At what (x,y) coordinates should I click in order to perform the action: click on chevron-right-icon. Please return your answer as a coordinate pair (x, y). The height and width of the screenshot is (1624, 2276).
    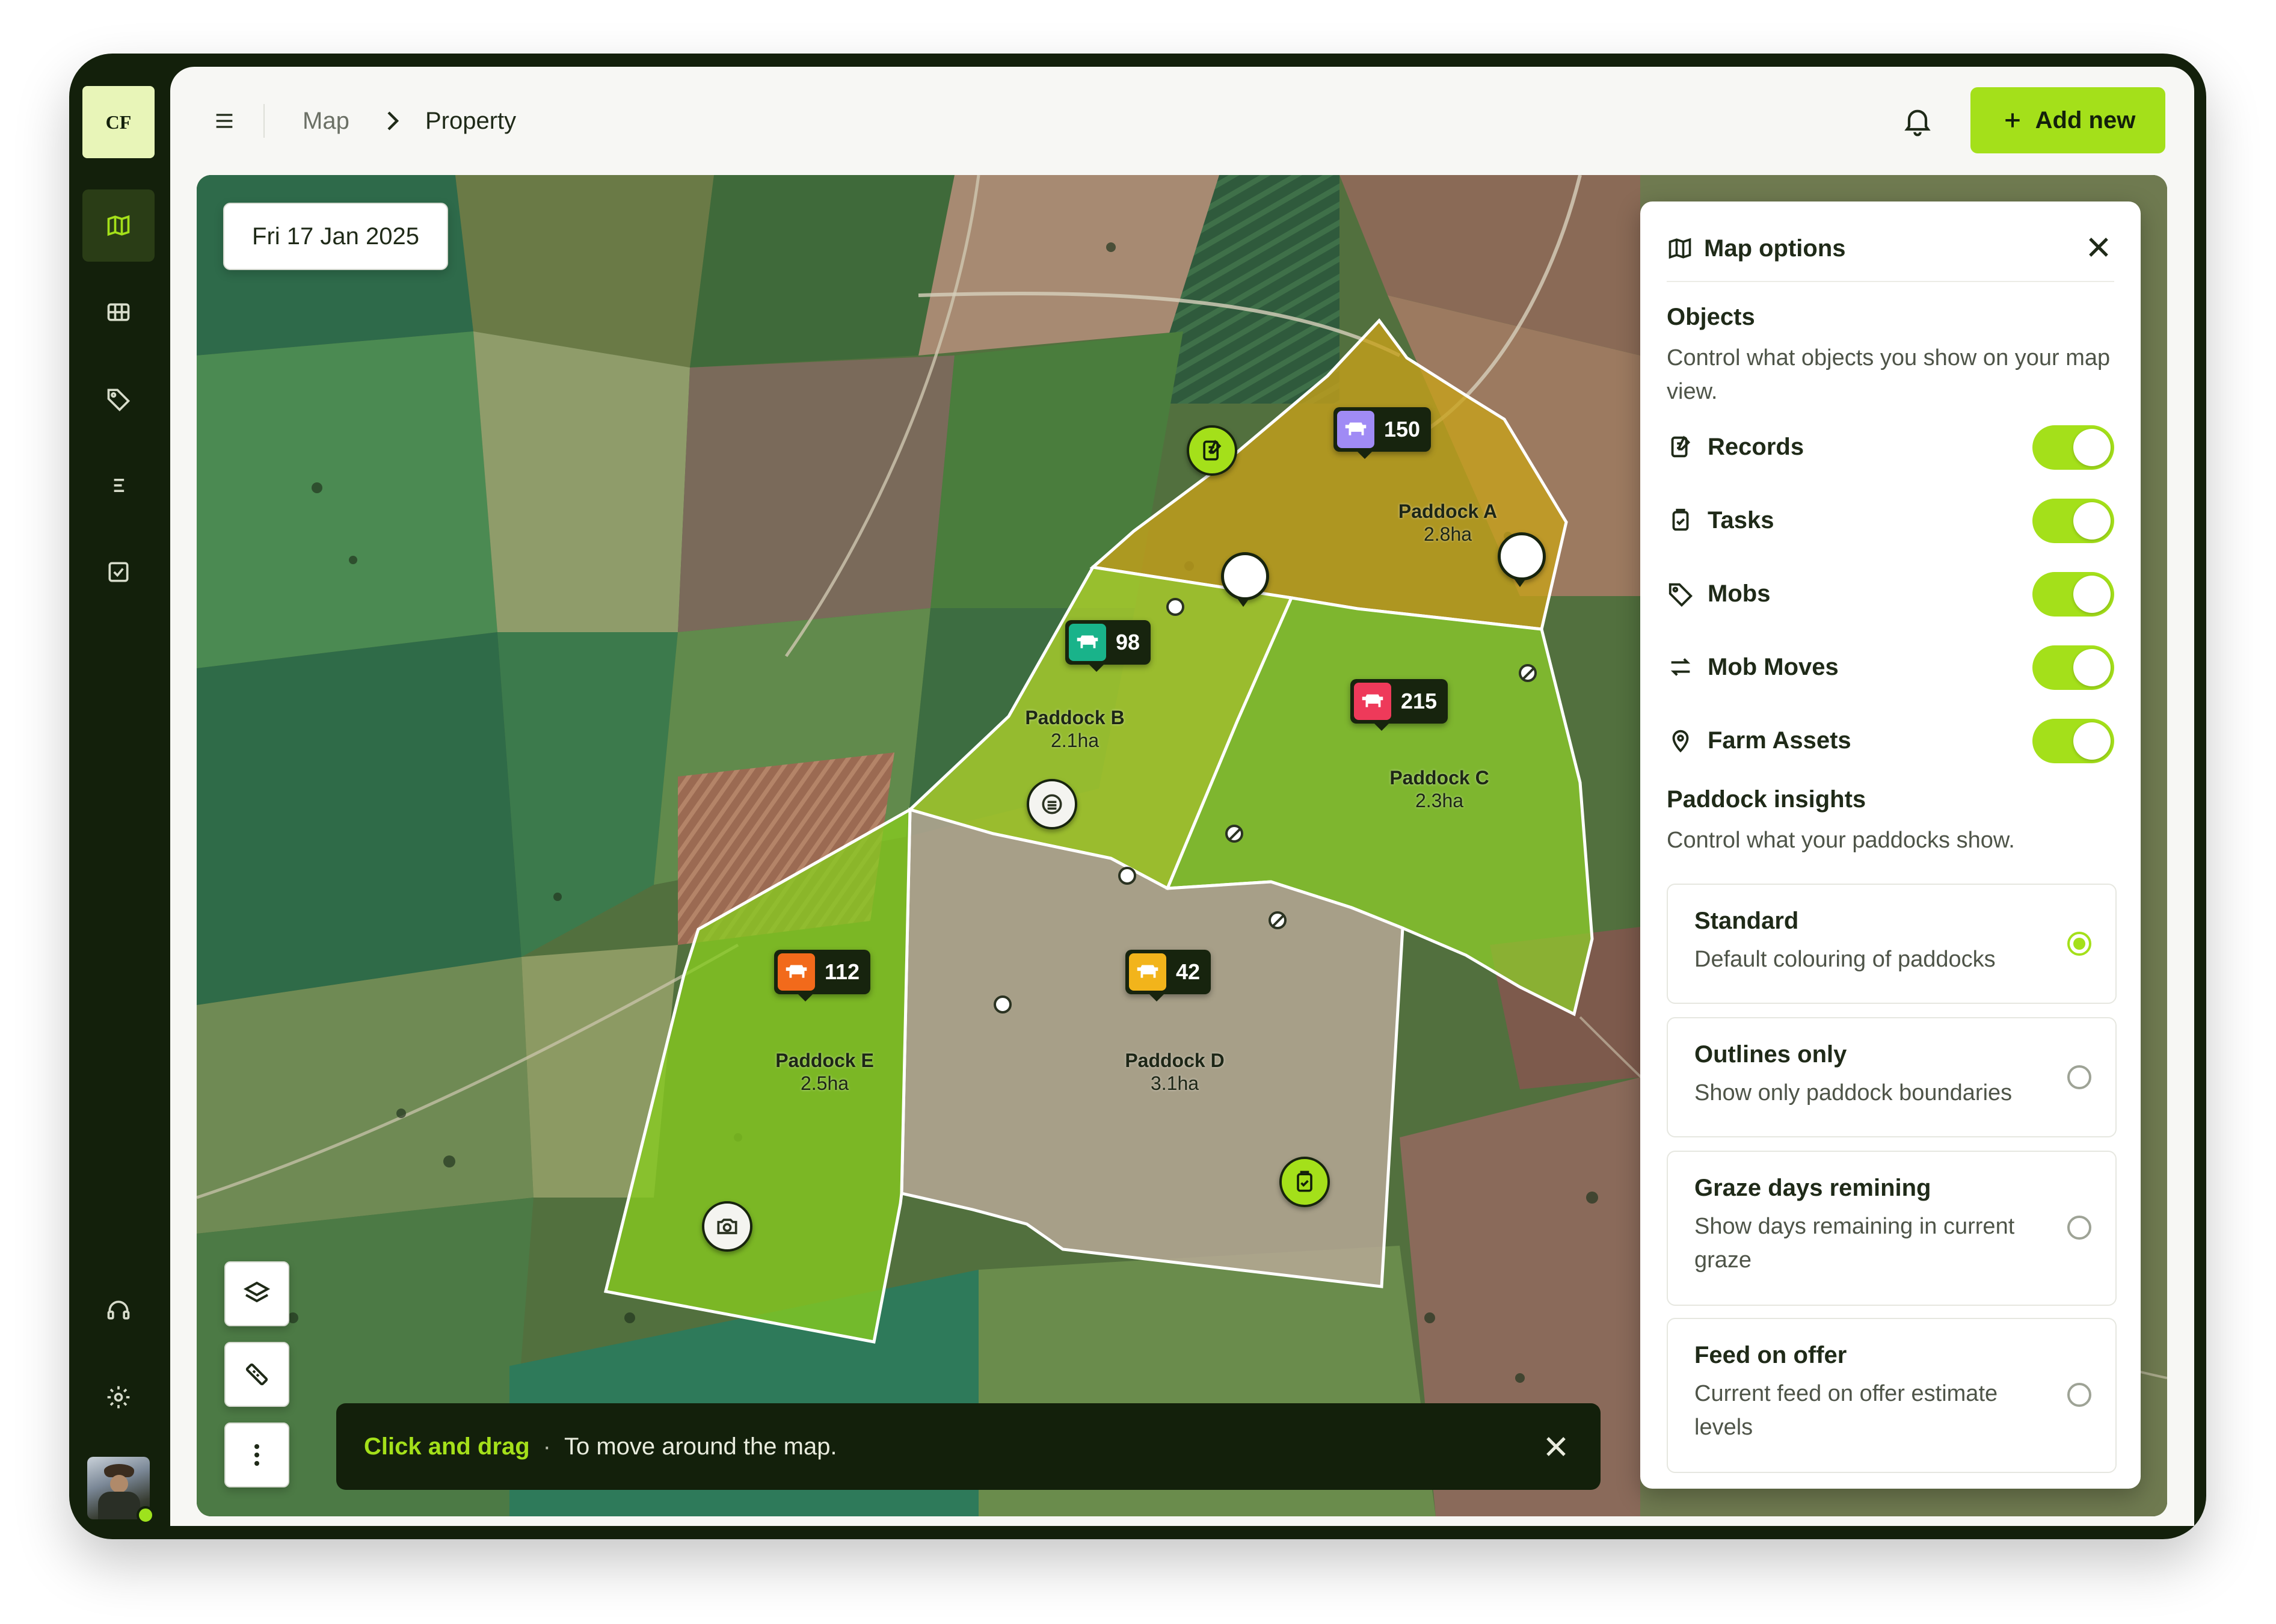
    Looking at the image, I should click on (393, 121).